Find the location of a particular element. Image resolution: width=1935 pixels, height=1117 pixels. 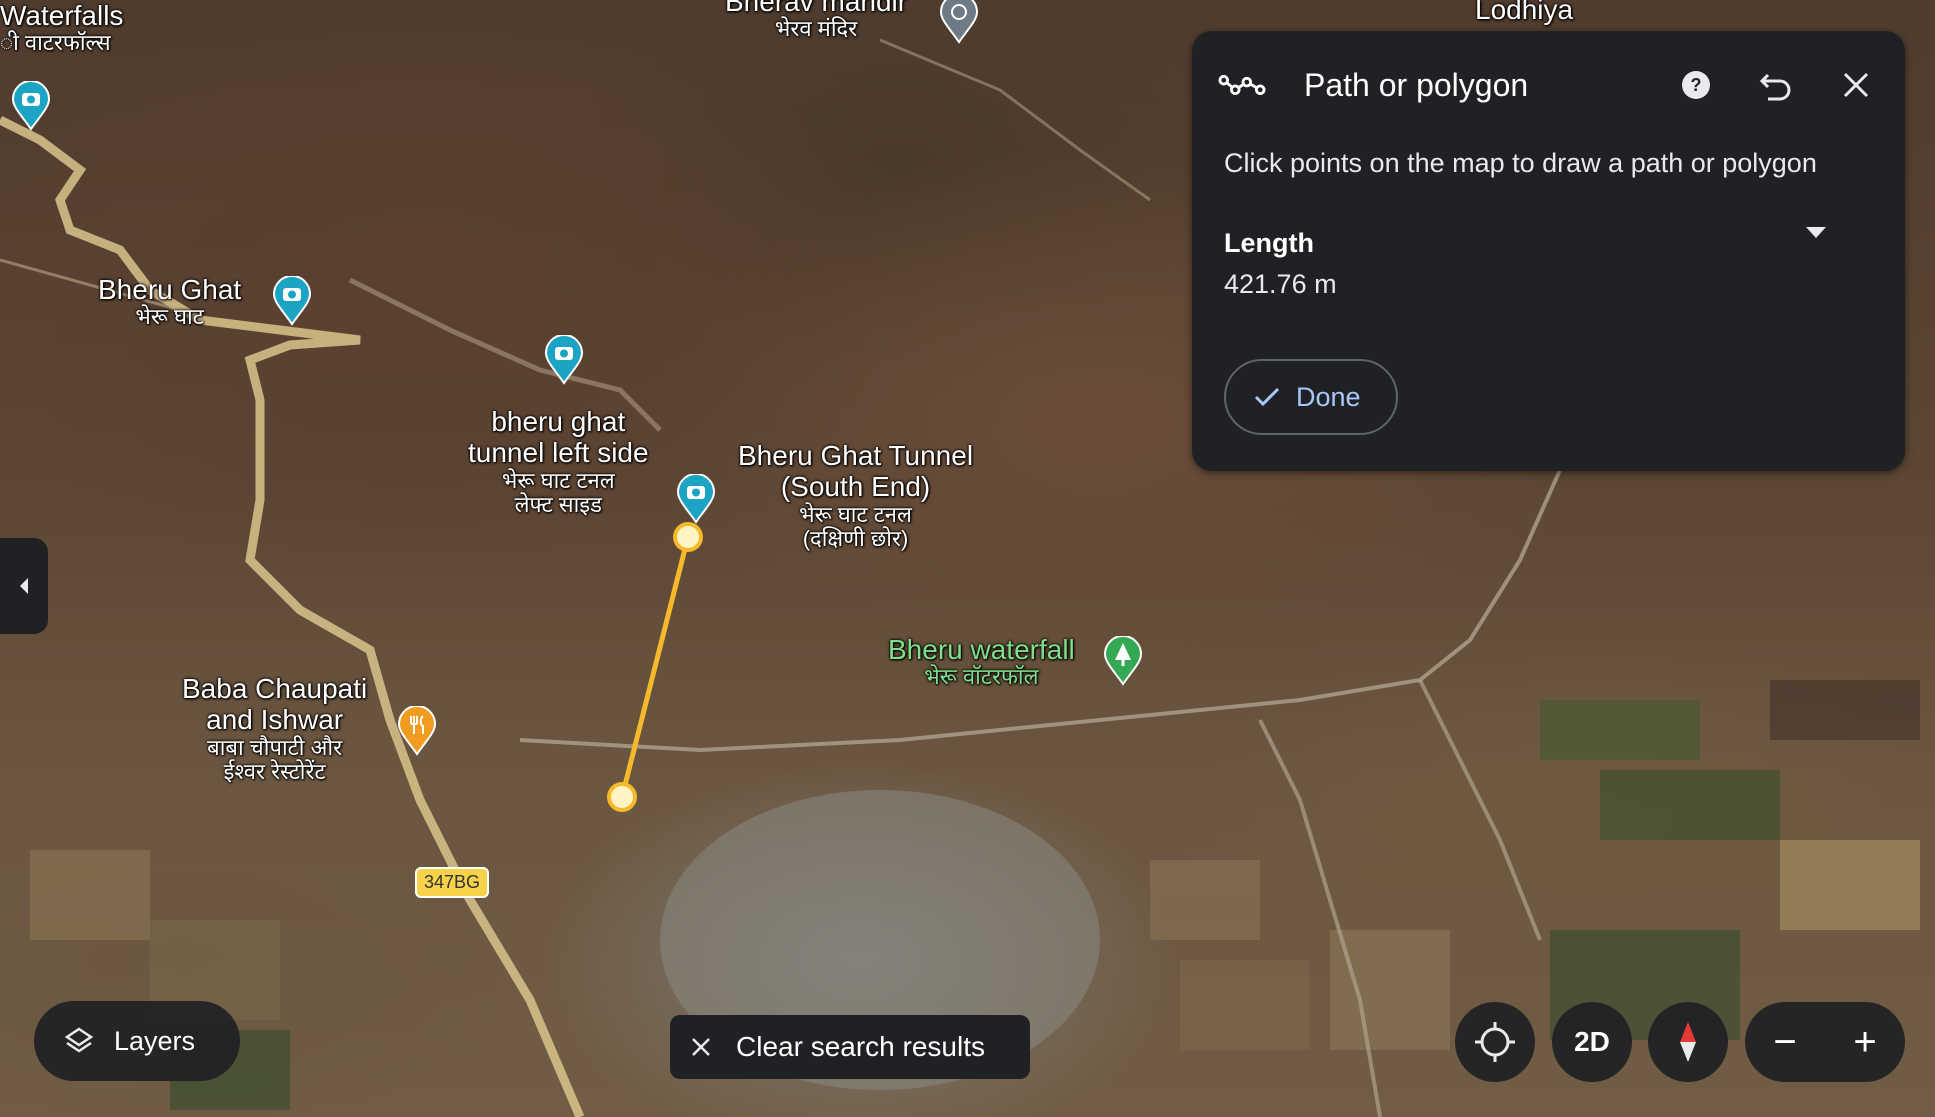

zoom-controls: − + is located at coordinates (1825, 1042).